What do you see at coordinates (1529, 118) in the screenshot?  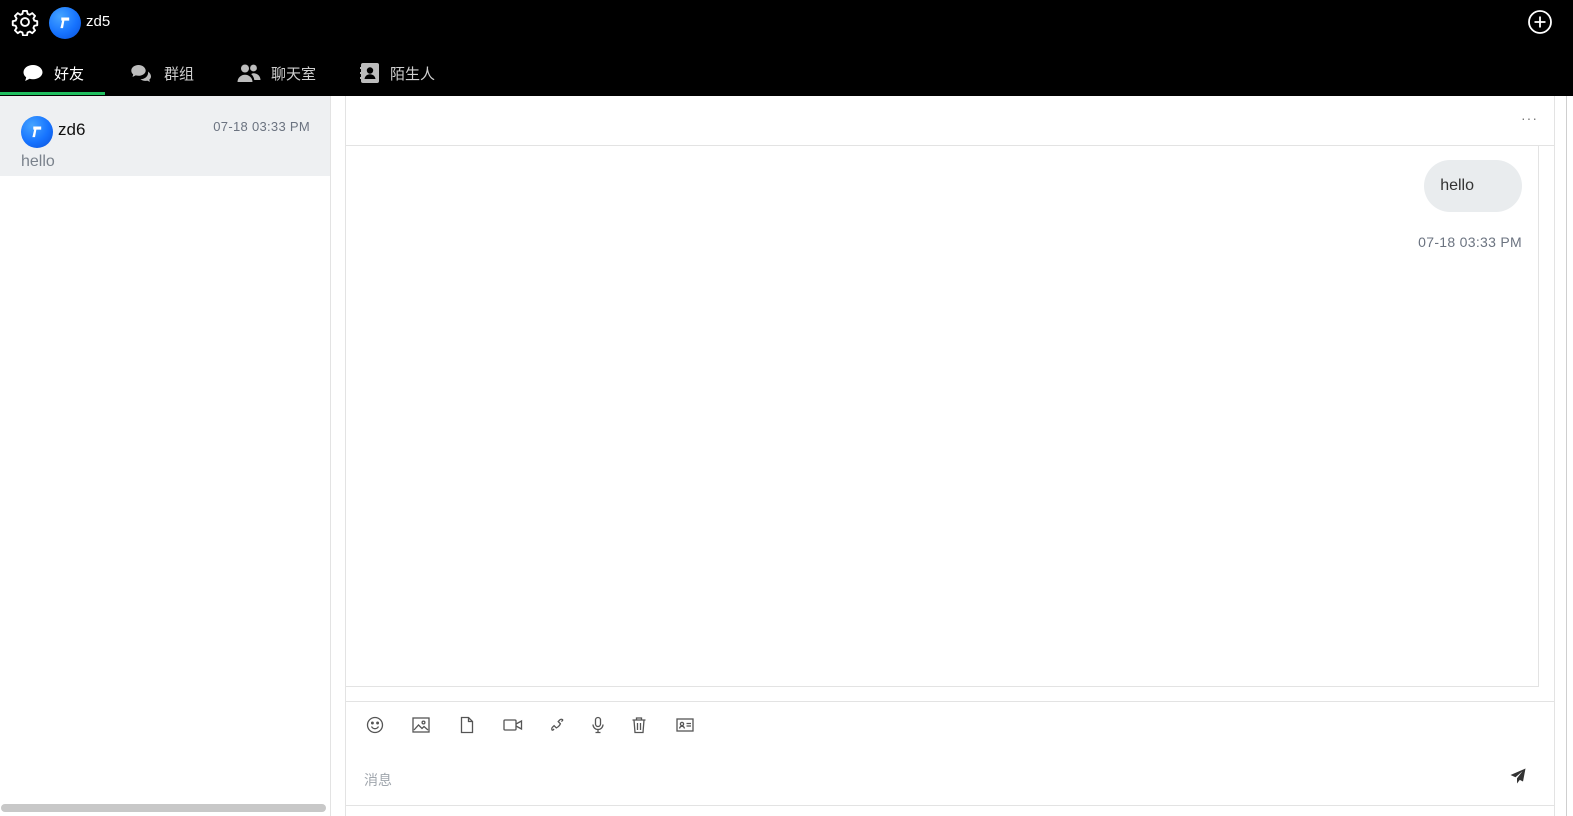 I see `more-options-button: ···` at bounding box center [1529, 118].